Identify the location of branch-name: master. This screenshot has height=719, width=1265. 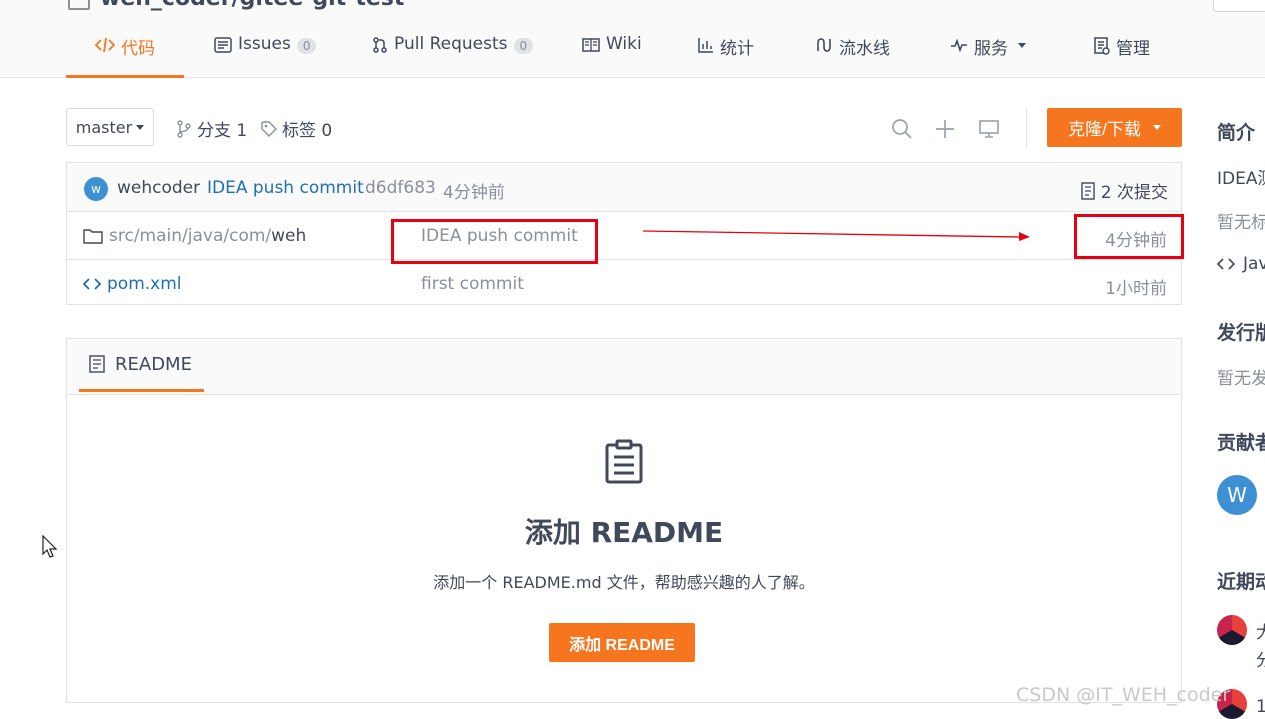
(104, 127).